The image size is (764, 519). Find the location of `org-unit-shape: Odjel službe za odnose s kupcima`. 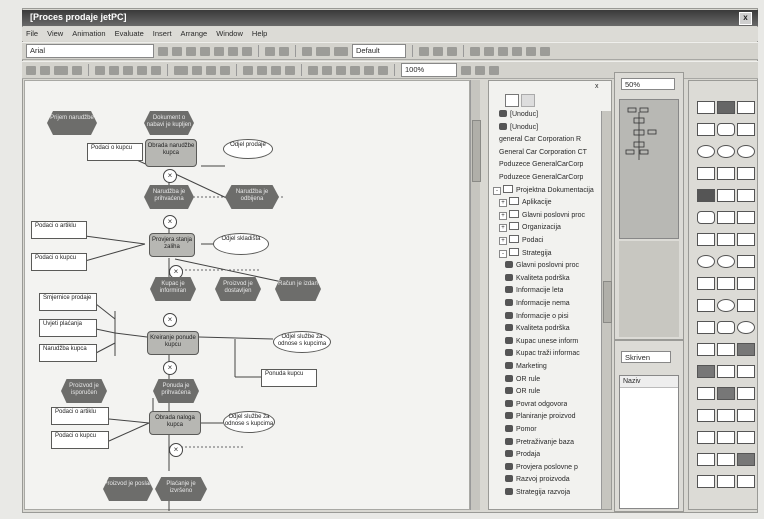

org-unit-shape: Odjel službe za odnose s kupcima is located at coordinates (249, 422).